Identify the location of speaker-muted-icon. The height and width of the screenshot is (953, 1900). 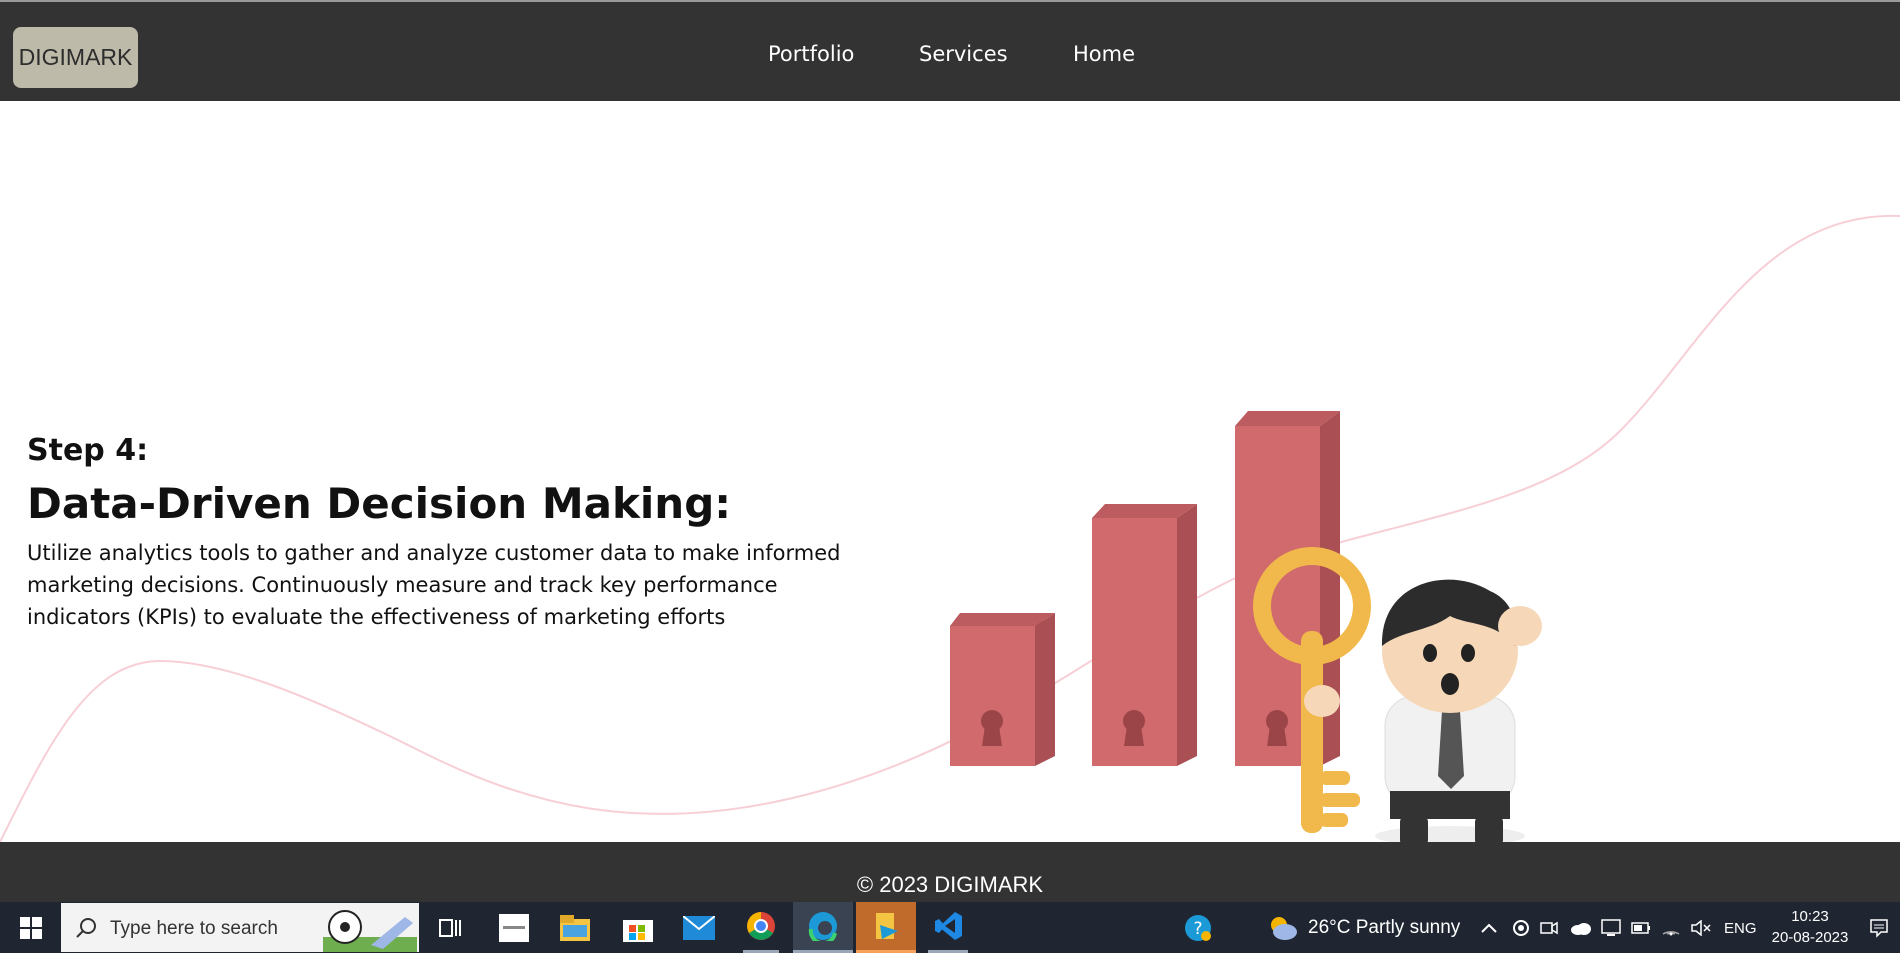
(1701, 927).